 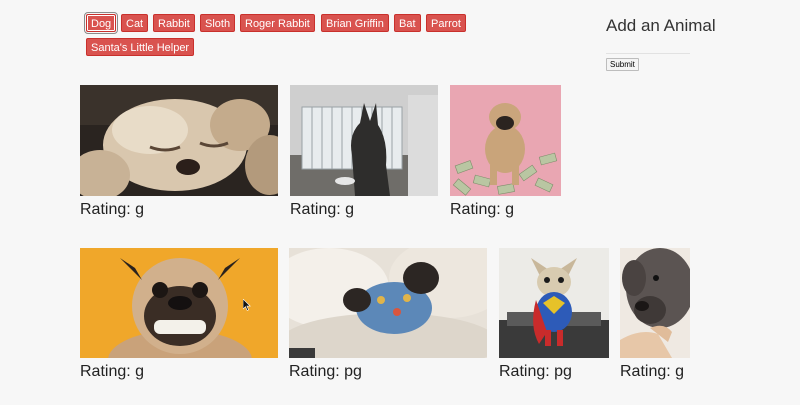 What do you see at coordinates (407, 23) in the screenshot?
I see `animal-button-bat: Bat` at bounding box center [407, 23].